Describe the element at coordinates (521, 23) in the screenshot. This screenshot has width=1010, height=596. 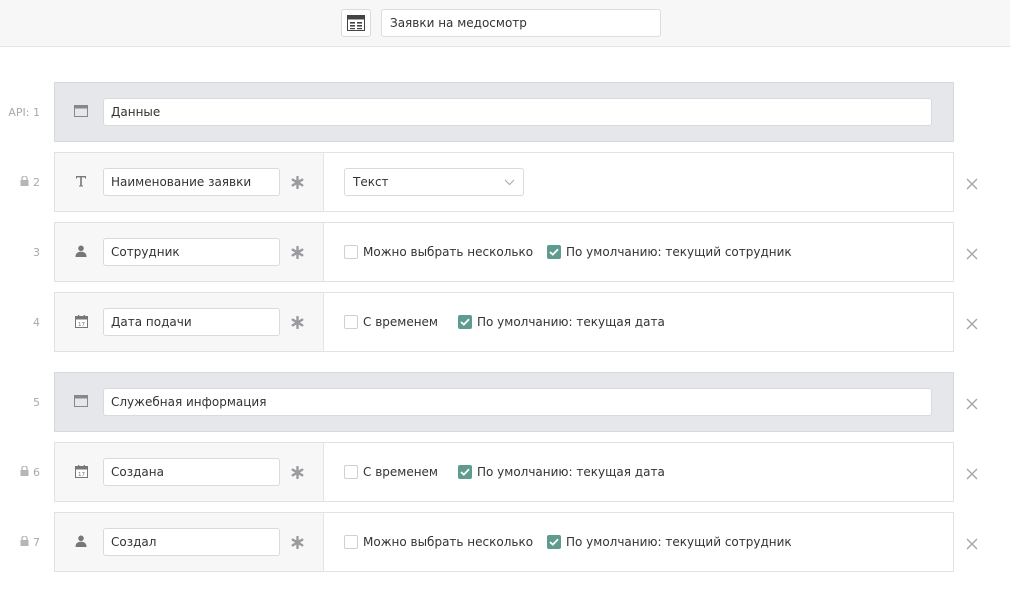
I see `table-name-input` at that location.